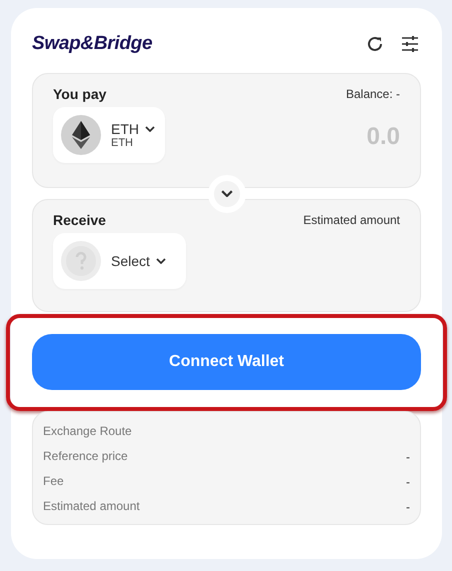 The image size is (452, 571). I want to click on detail-label: Exchange Route, so click(87, 431).